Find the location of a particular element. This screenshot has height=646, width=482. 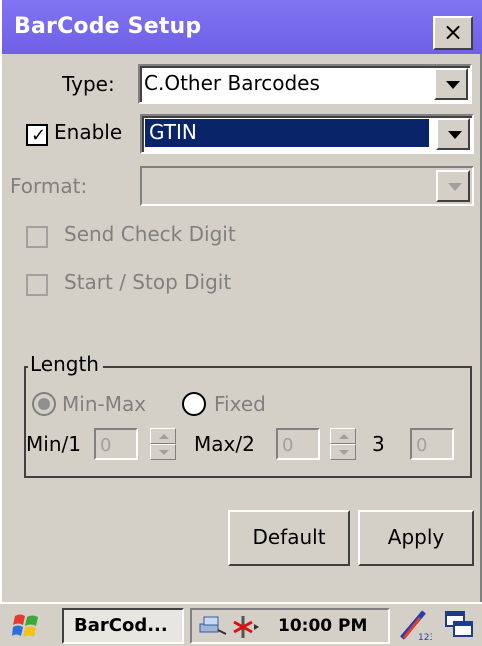

windows-switch-icon is located at coordinates (459, 625).